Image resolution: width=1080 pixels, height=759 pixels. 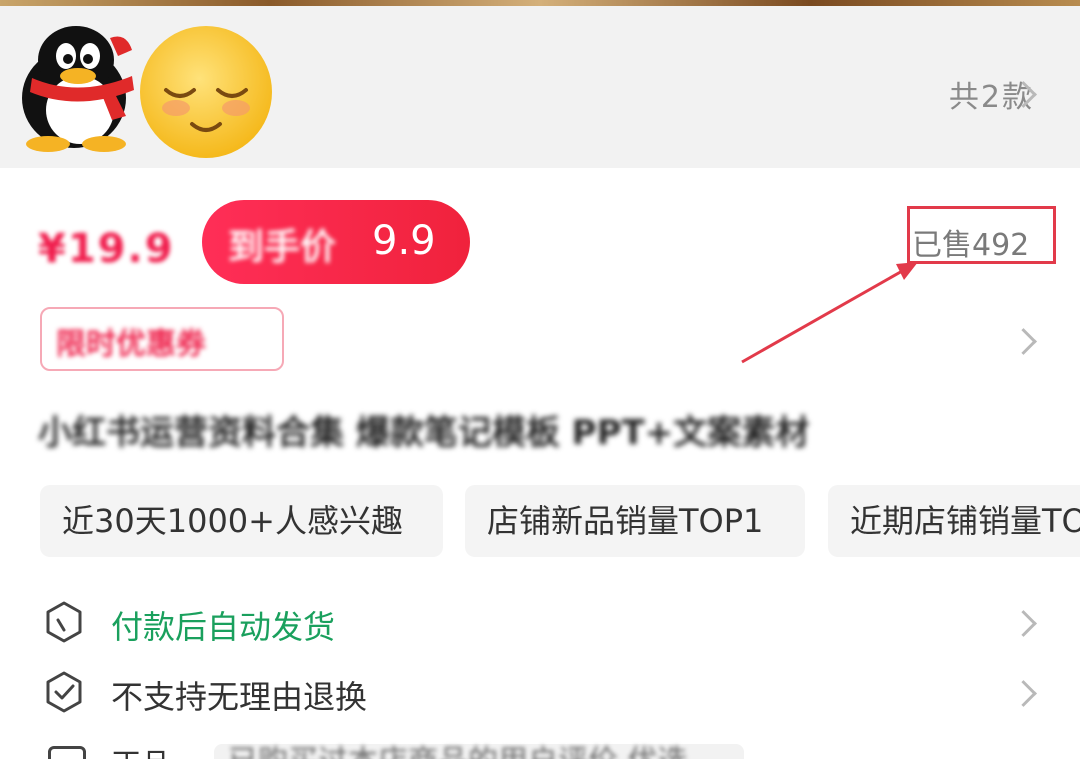 What do you see at coordinates (131, 344) in the screenshot?
I see `coupon-text: 限时优惠券` at bounding box center [131, 344].